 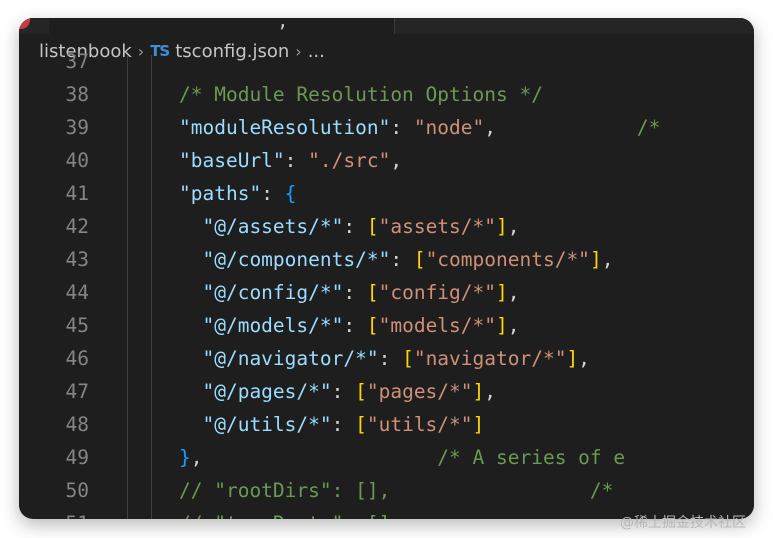 What do you see at coordinates (77, 490) in the screenshot?
I see `line-number: 50` at bounding box center [77, 490].